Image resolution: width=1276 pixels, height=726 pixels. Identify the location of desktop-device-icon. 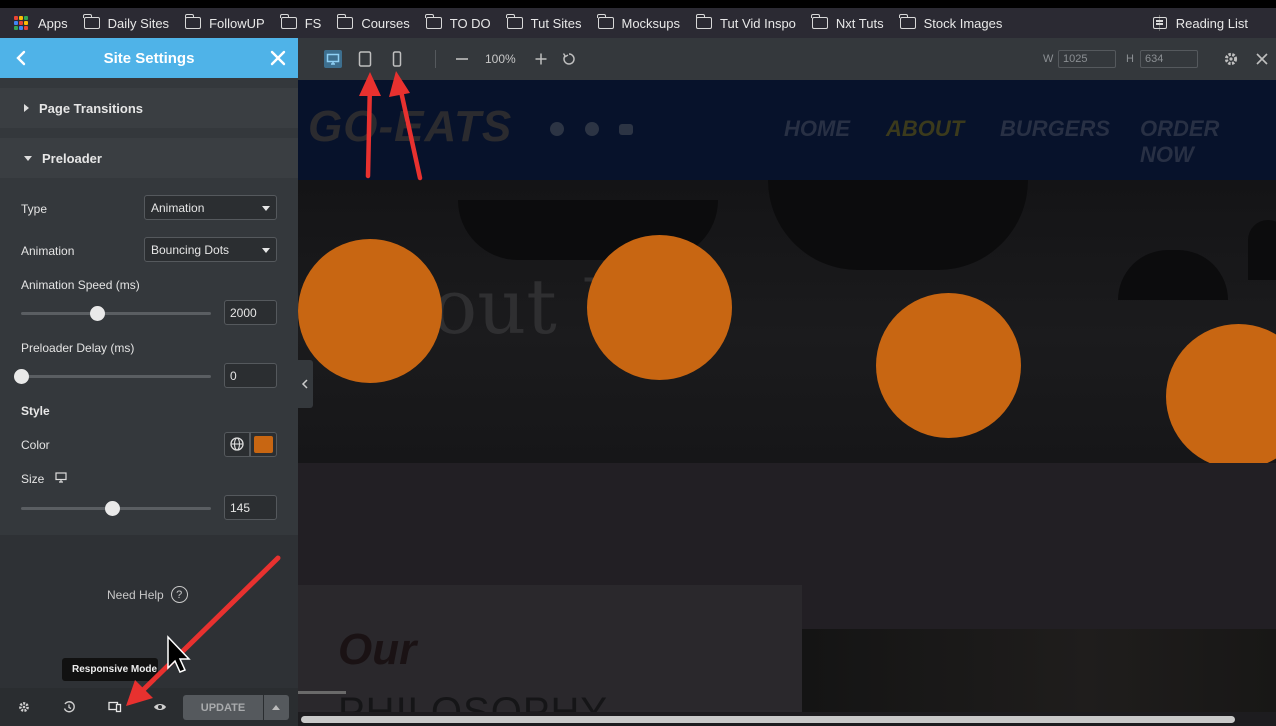
(333, 59).